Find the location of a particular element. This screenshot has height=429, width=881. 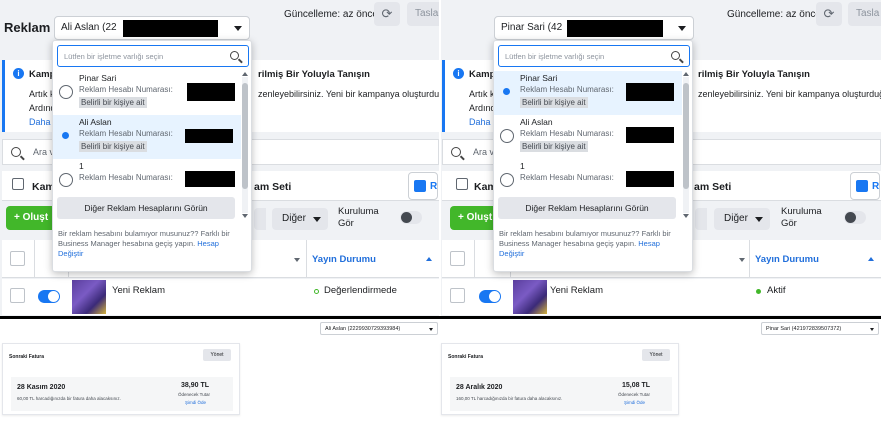

account-select-label: Pinar Sari (42 is located at coordinates (532, 27).